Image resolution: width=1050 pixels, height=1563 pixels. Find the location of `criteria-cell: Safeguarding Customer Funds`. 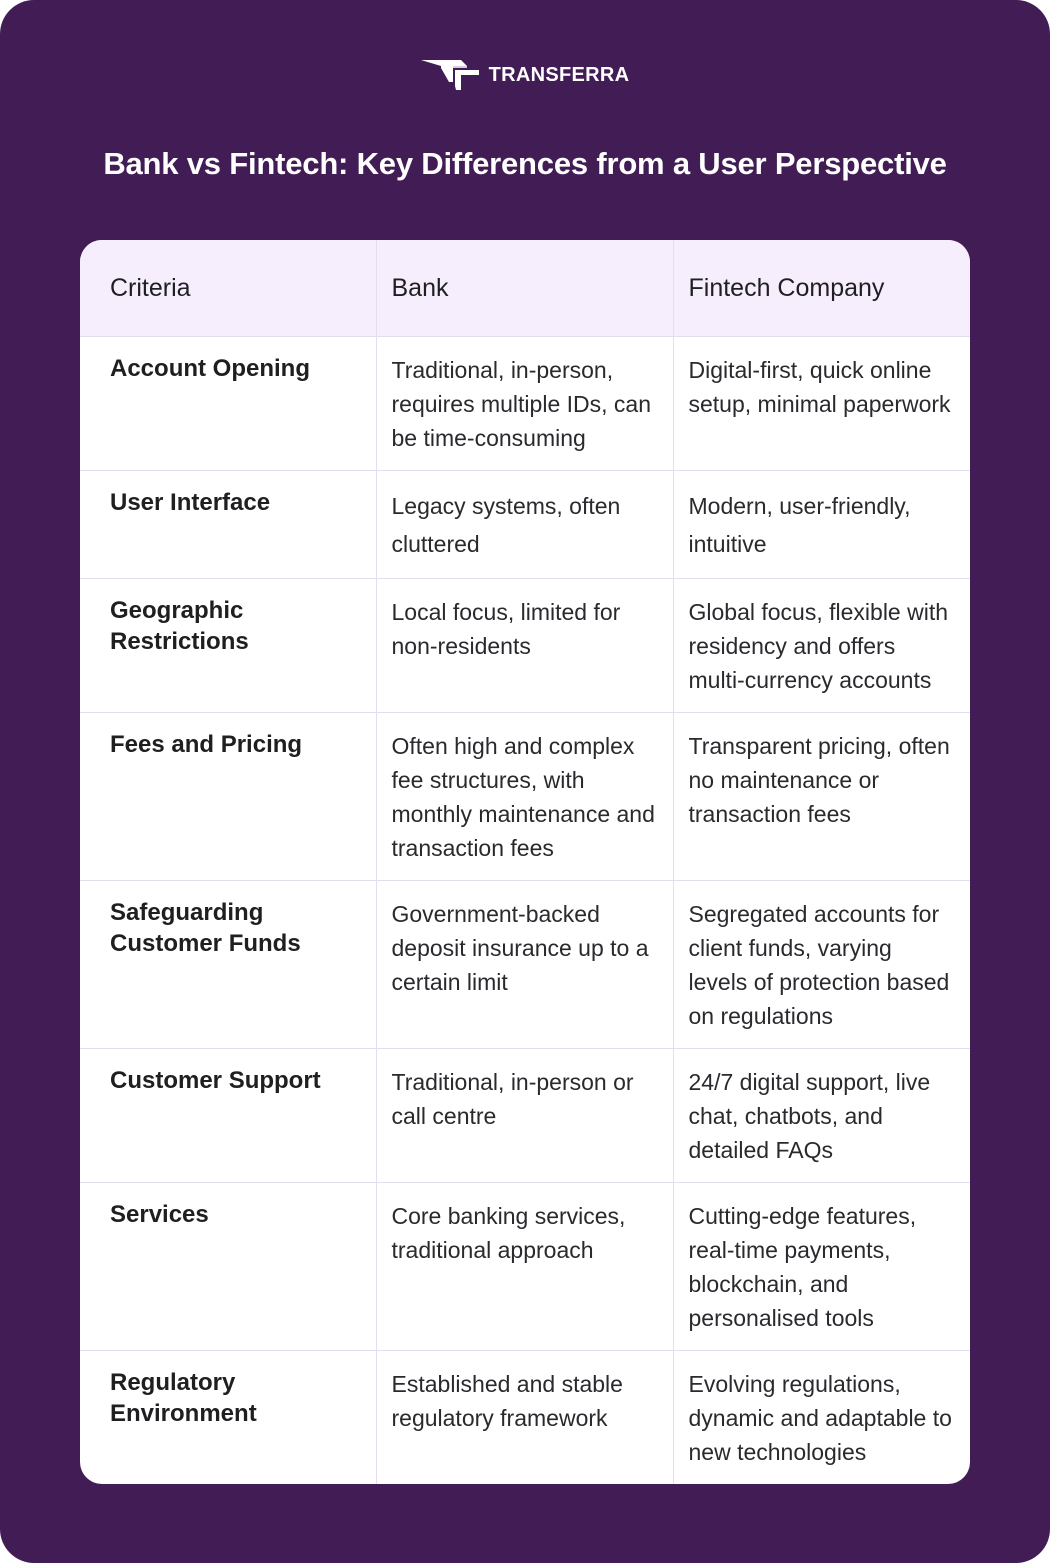

criteria-cell: Safeguarding Customer Funds is located at coordinates (228, 964).